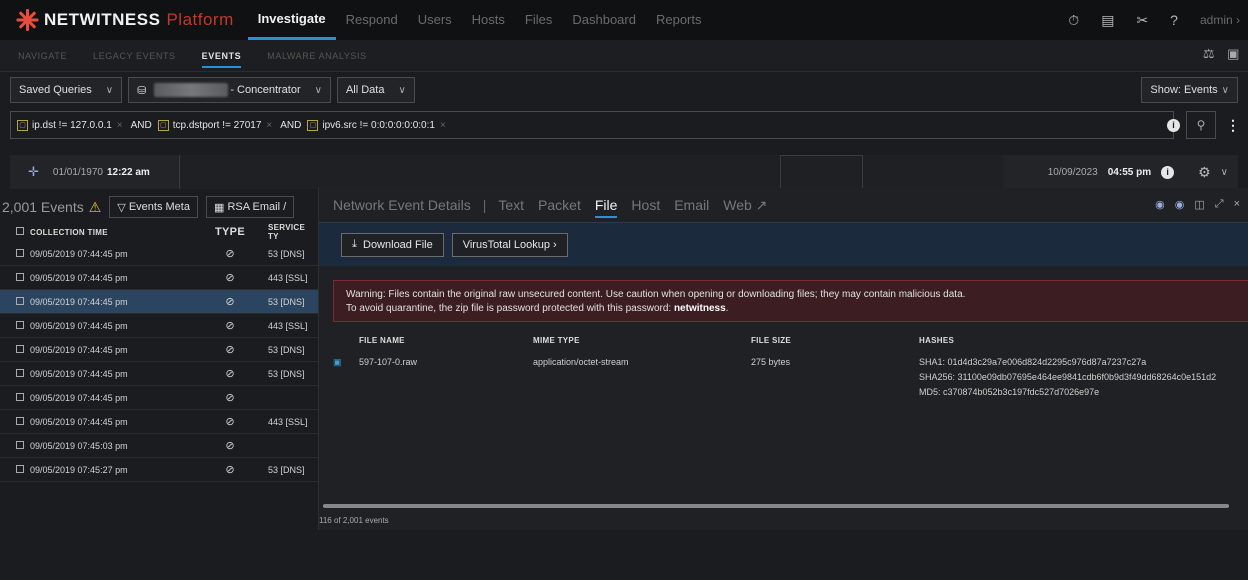 The height and width of the screenshot is (580, 1248). What do you see at coordinates (511, 205) in the screenshot?
I see `tab-text: Text` at bounding box center [511, 205].